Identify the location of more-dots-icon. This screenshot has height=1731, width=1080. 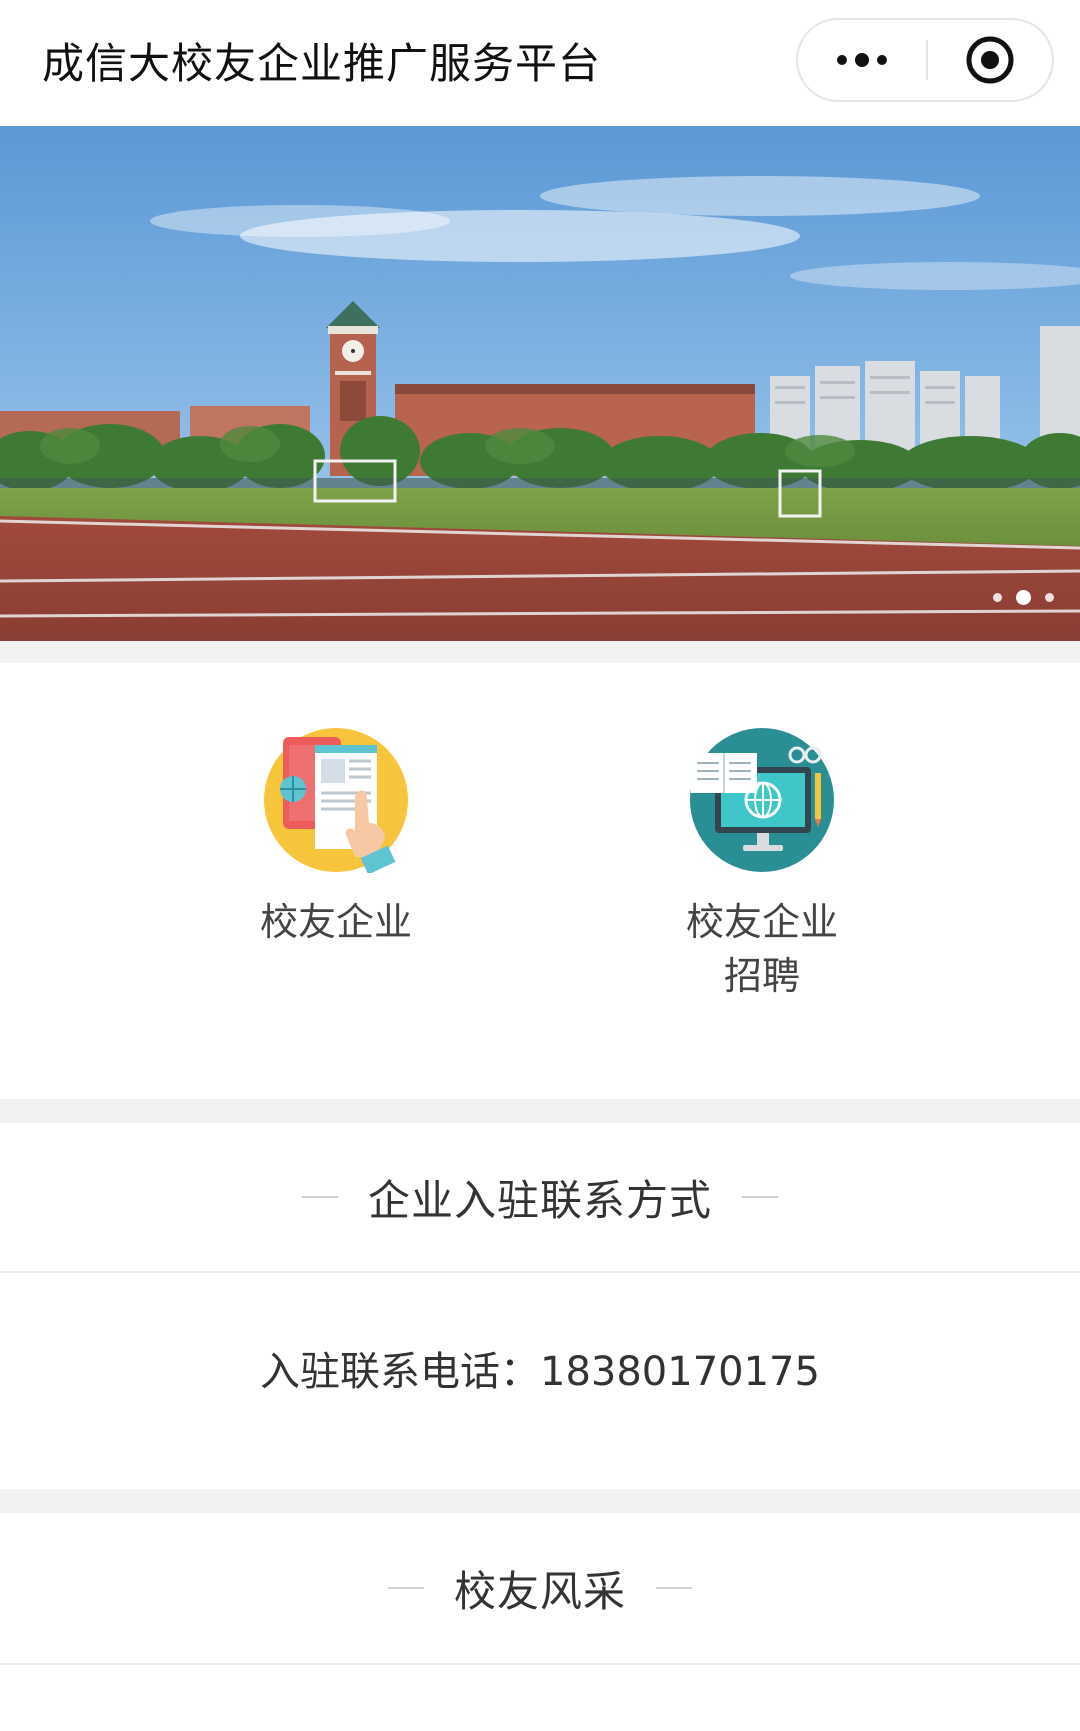
(862, 60).